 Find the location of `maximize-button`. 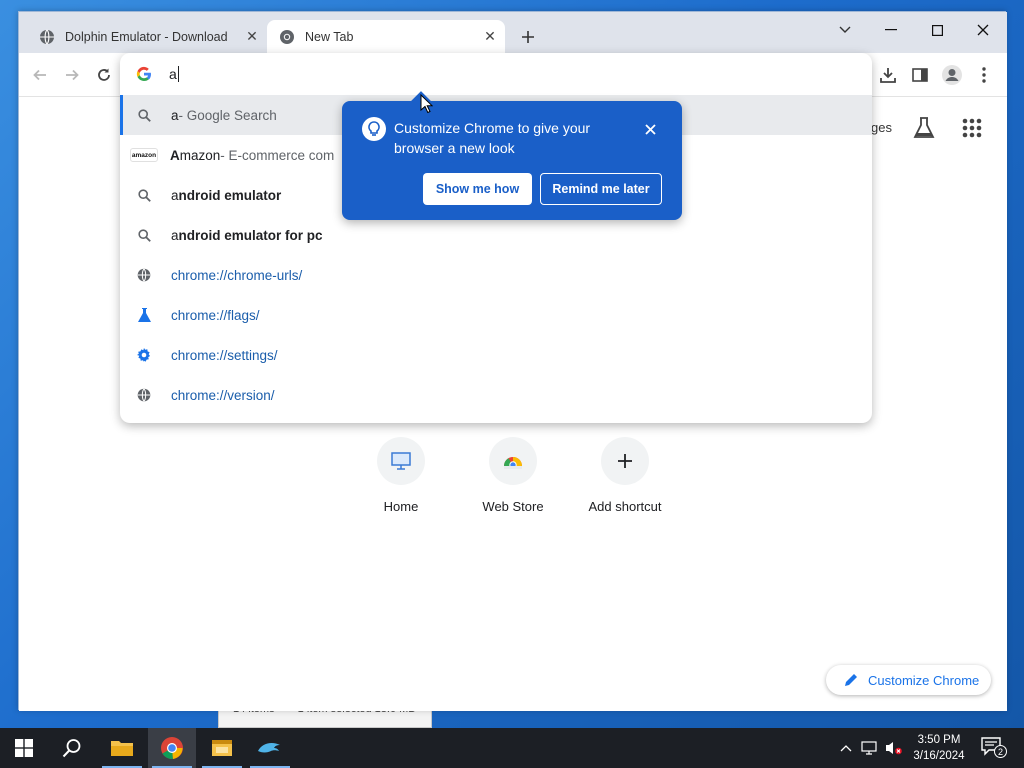

maximize-button is located at coordinates (937, 30).